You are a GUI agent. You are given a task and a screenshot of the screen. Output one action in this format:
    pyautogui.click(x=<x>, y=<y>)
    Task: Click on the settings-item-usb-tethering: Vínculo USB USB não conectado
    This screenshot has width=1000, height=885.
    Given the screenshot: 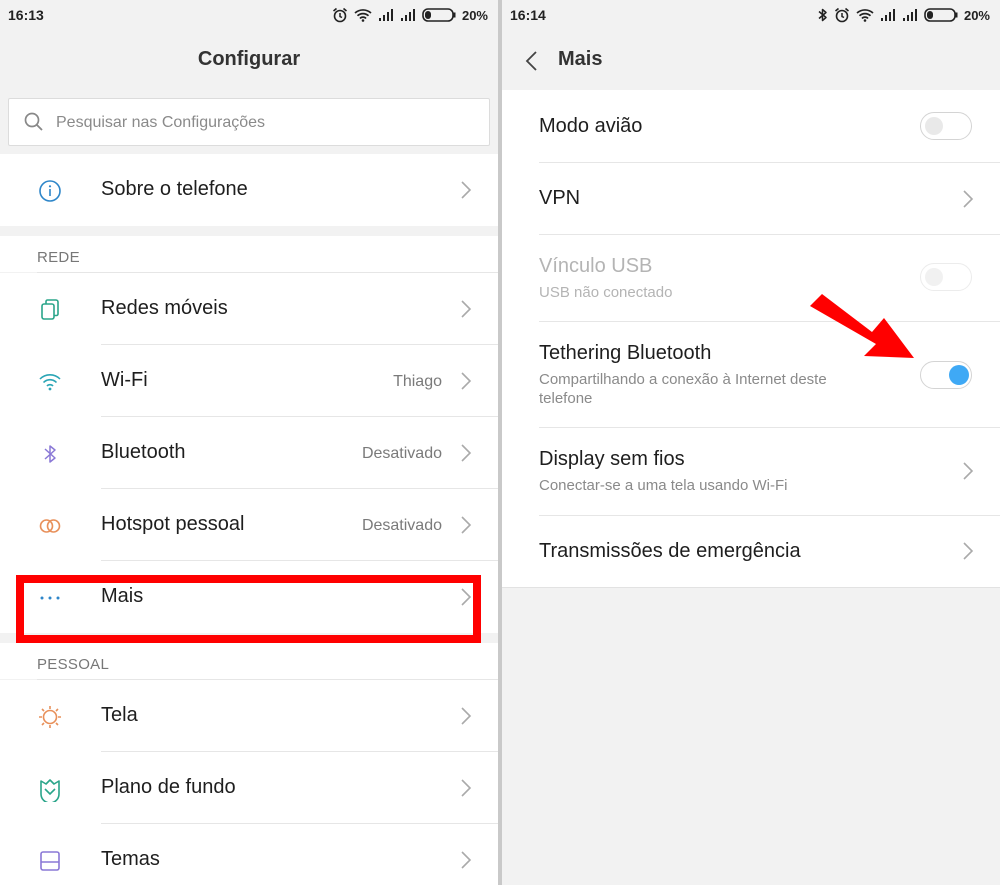 What is the action you would take?
    pyautogui.click(x=769, y=278)
    